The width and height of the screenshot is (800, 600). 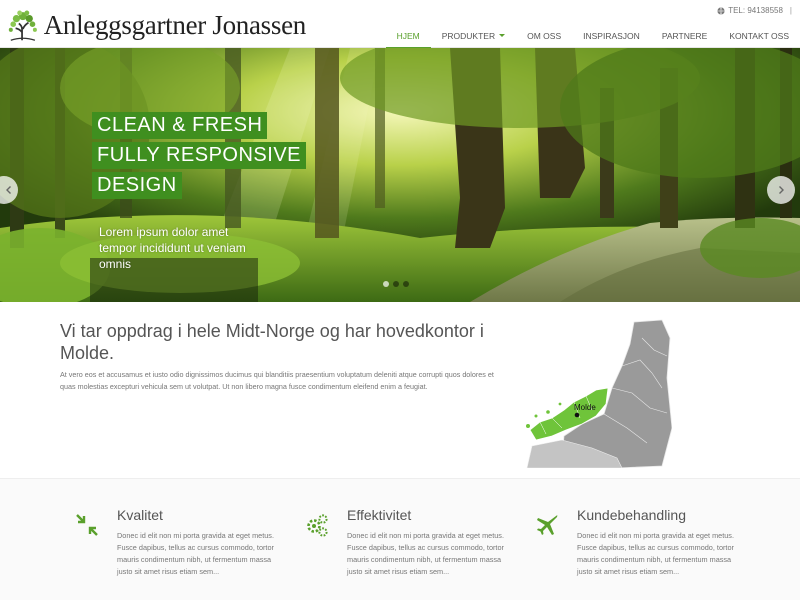 What do you see at coordinates (631, 515) in the screenshot?
I see `feature-title: Kundebehandling` at bounding box center [631, 515].